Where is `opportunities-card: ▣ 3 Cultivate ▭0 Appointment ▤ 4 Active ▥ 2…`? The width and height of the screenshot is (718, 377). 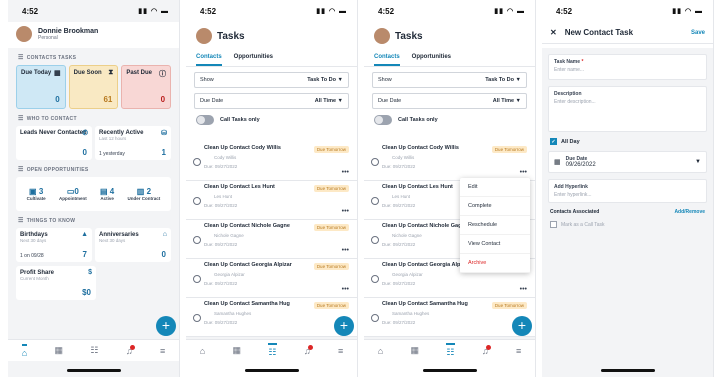 opportunities-card: ▣ 3 Cultivate ▭0 Appointment ▤ 4 Active ▥ 2… is located at coordinates (93, 194).